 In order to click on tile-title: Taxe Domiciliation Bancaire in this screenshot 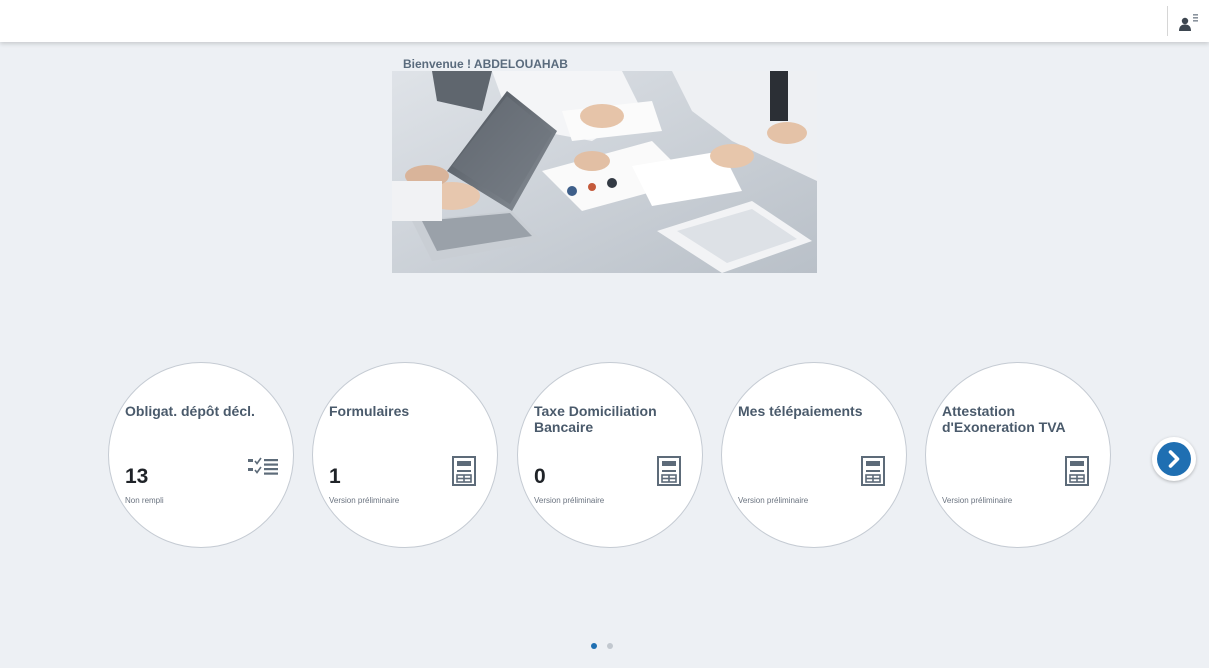, I will do `click(595, 419)`.